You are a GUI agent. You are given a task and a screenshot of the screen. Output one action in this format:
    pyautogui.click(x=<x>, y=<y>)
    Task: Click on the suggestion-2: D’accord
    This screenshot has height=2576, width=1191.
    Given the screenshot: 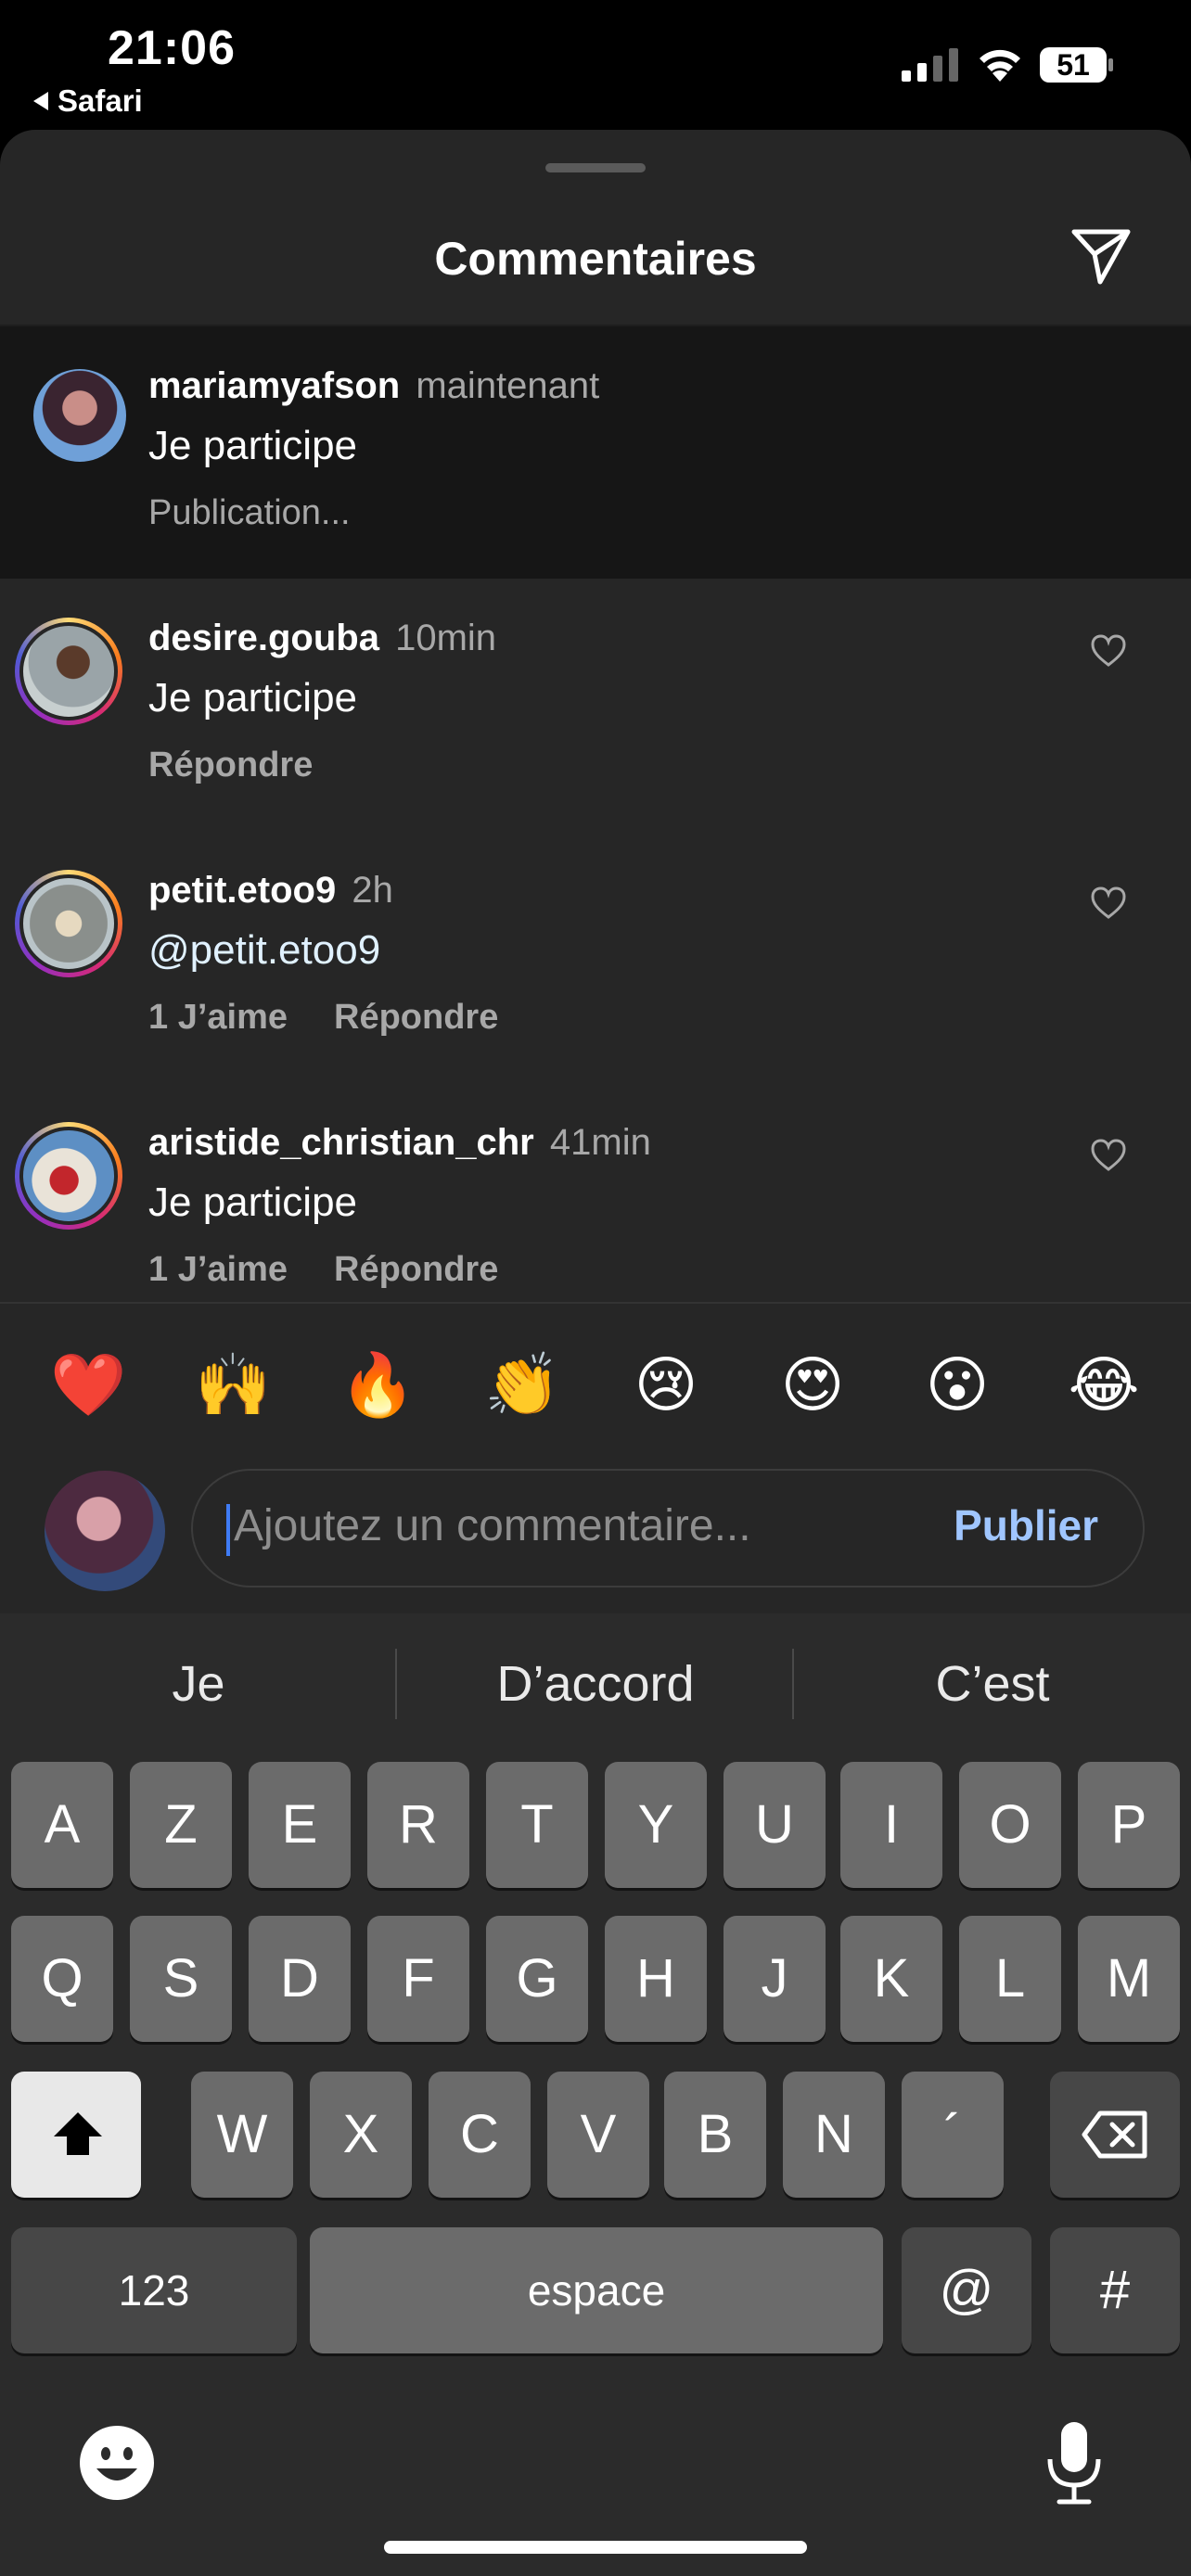 What is the action you would take?
    pyautogui.click(x=595, y=1684)
    